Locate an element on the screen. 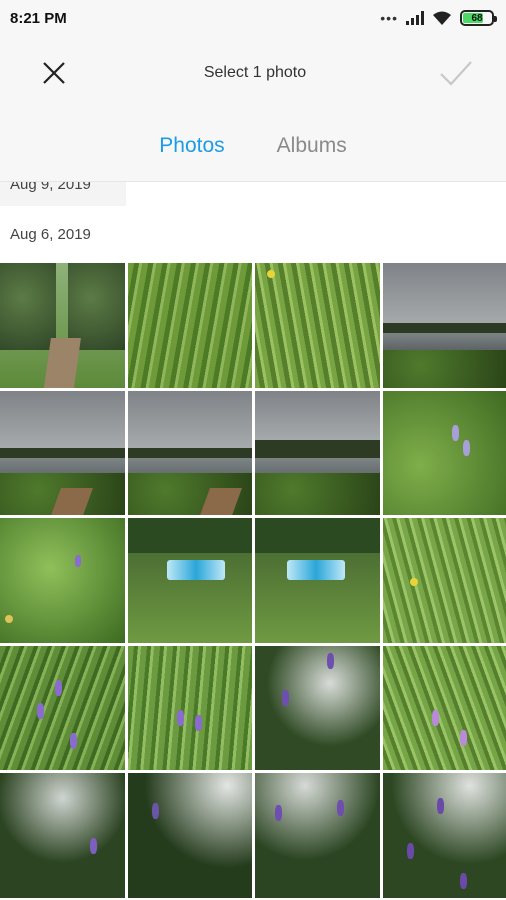 The width and height of the screenshot is (506, 900). notification-dots-icon: ••• is located at coordinates (389, 18).